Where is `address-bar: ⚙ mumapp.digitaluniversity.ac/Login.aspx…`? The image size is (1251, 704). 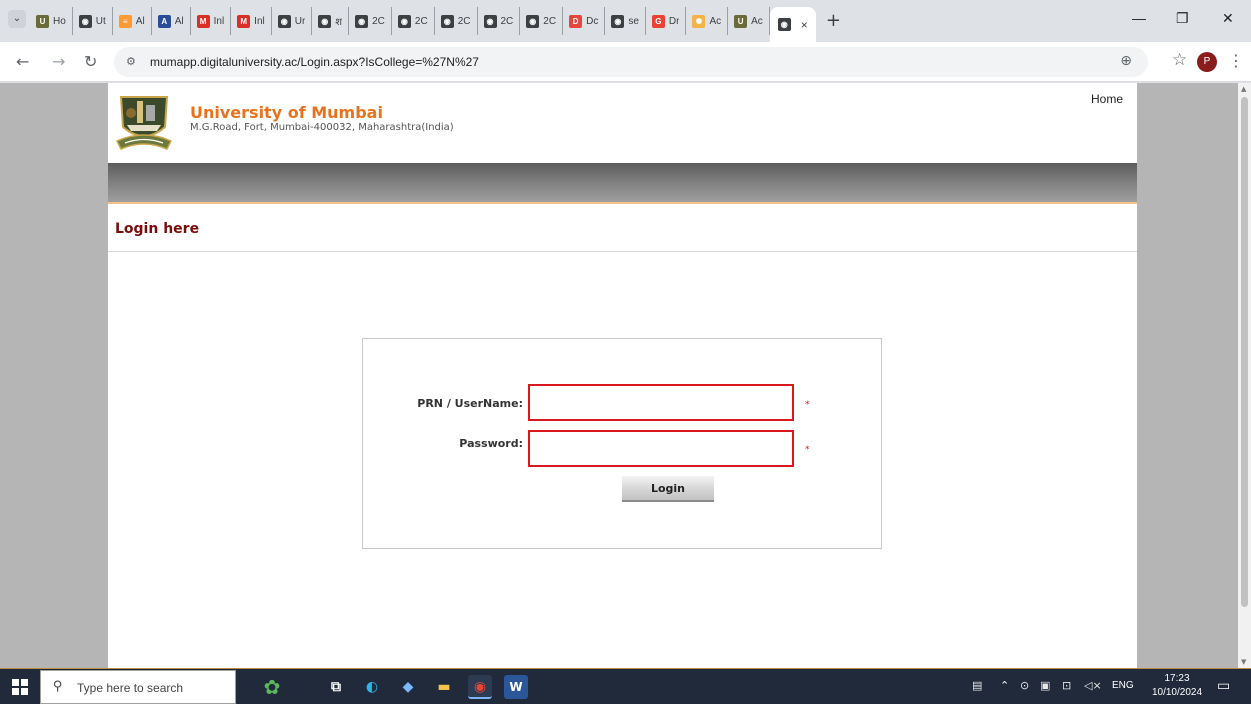 address-bar: ⚙ mumapp.digitaluniversity.ac/Login.aspx… is located at coordinates (631, 62).